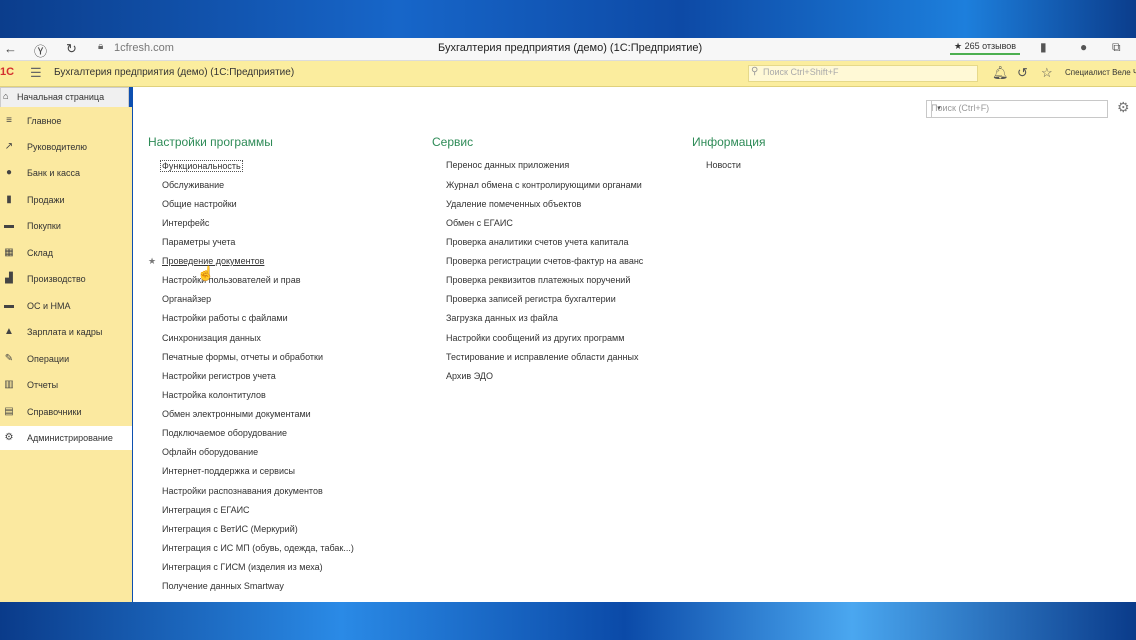  I want to click on bag-icon: ▮, so click(9, 199).